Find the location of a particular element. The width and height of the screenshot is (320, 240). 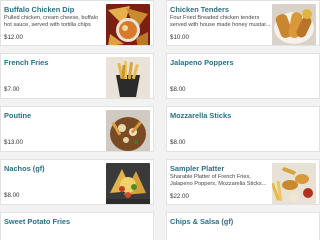

menu-item-card: French Fries $7.00 is located at coordinates (77, 76).